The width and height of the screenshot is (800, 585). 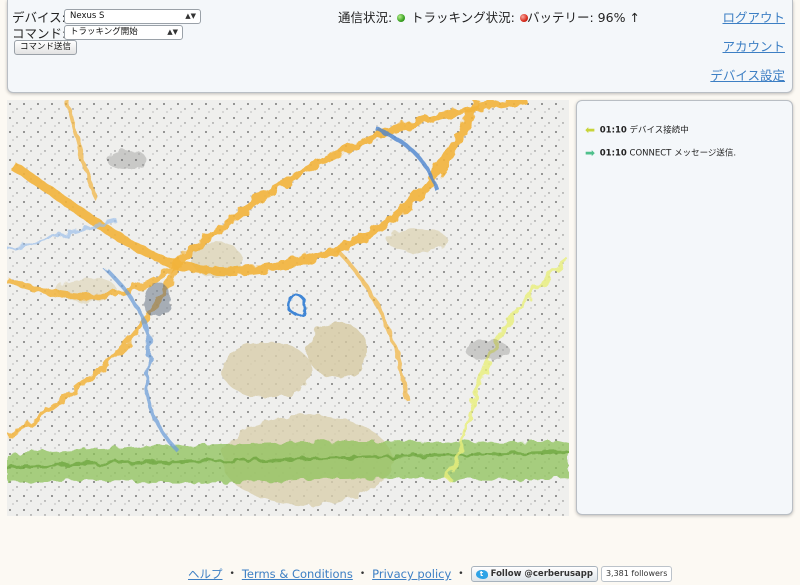 I want to click on command-select-value: トラッキング開始, so click(x=104, y=32).